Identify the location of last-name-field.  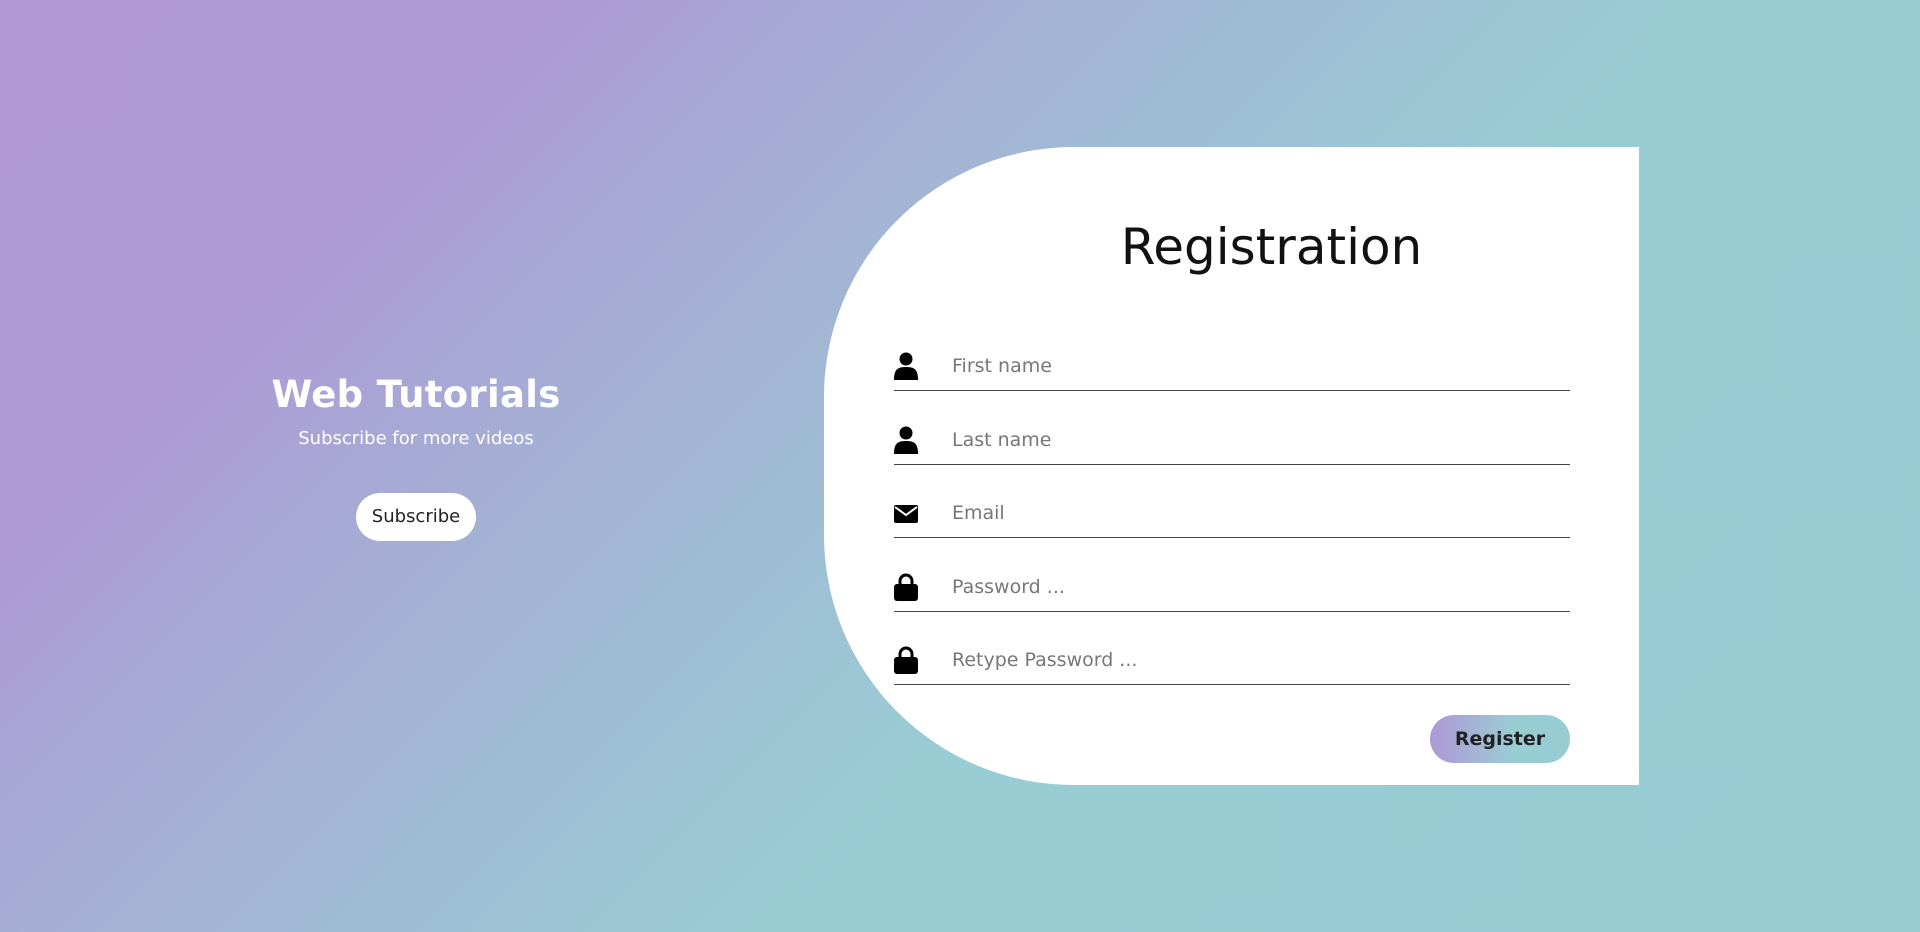
(1232, 440).